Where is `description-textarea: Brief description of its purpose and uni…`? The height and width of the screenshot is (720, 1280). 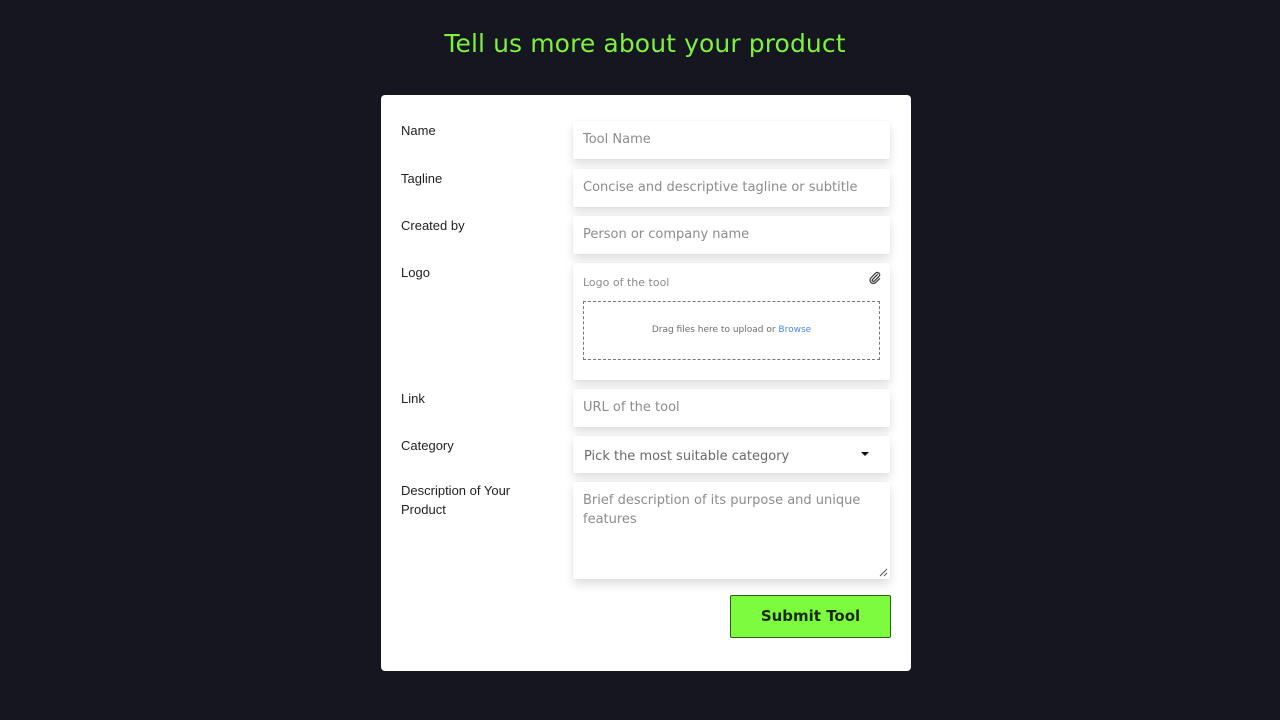 description-textarea: Brief description of its purpose and uni… is located at coordinates (731, 530).